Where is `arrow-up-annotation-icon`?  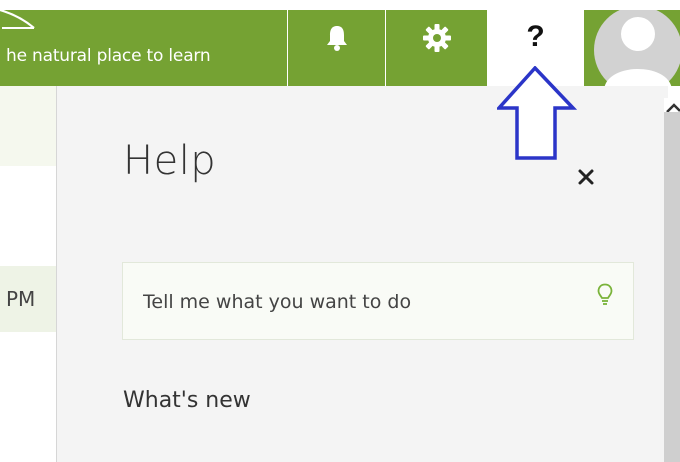
arrow-up-annotation-icon is located at coordinates (537, 113).